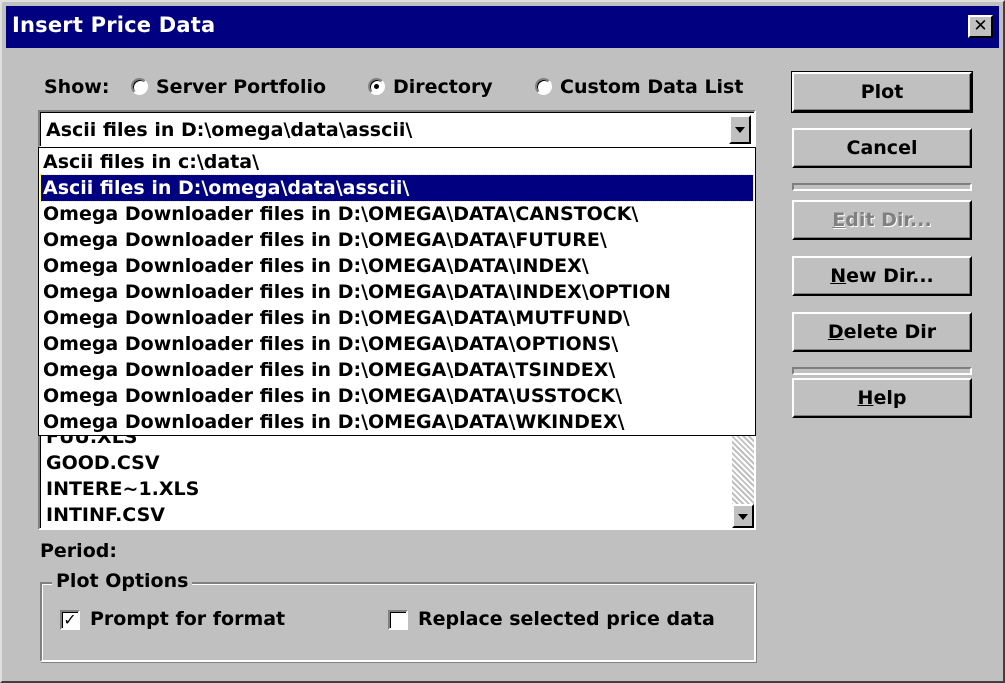  What do you see at coordinates (882, 92) in the screenshot?
I see `plot-button: Plot` at bounding box center [882, 92].